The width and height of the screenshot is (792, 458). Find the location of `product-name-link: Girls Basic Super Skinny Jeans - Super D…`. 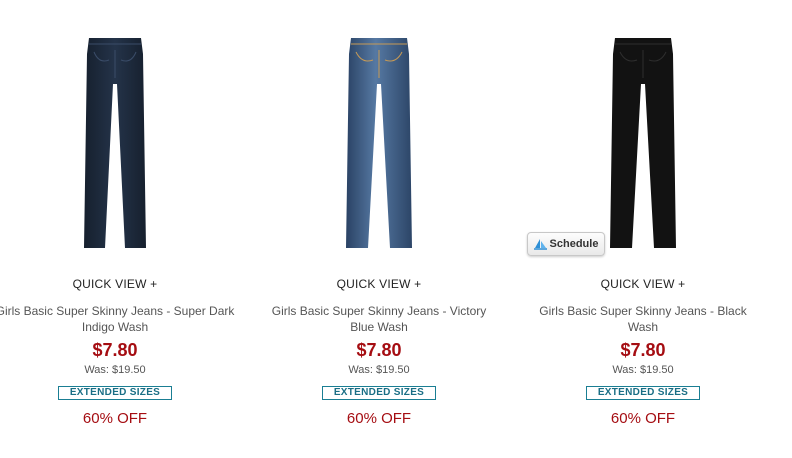

product-name-link: Girls Basic Super Skinny Jeans - Super D… is located at coordinates (117, 319).